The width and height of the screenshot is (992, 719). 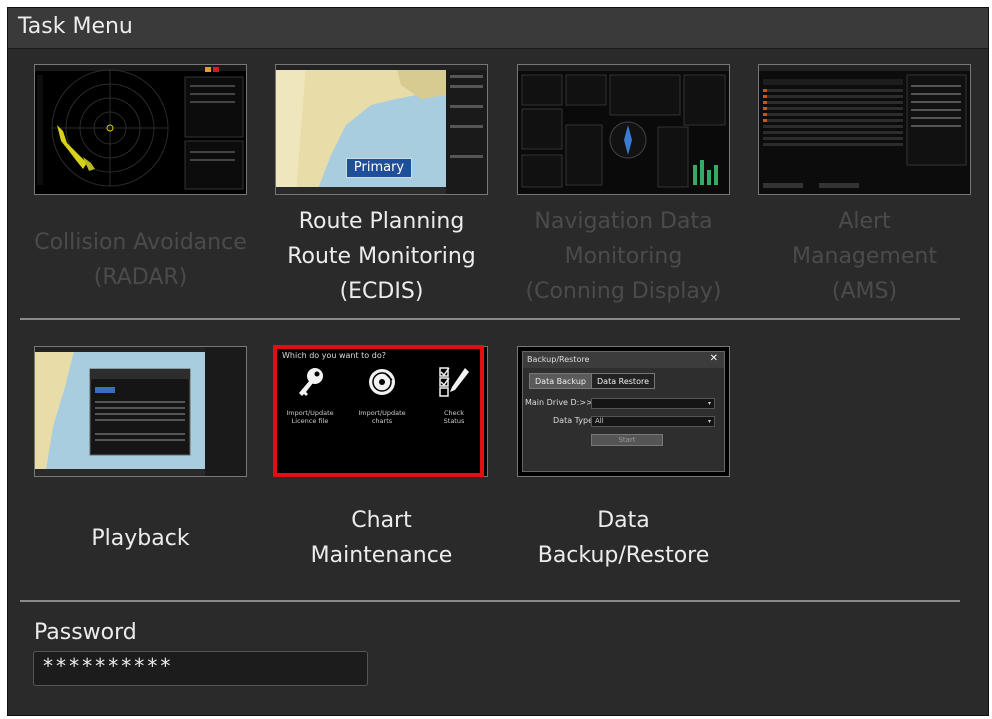 What do you see at coordinates (623, 520) in the screenshot?
I see `caption-line: Data` at bounding box center [623, 520].